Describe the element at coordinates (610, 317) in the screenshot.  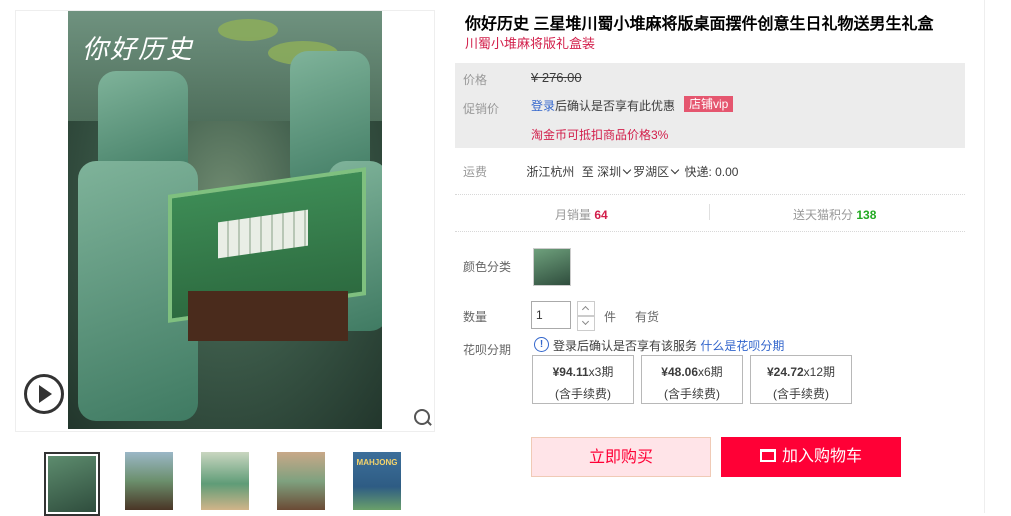
I see `quantity-unit: 件` at that location.